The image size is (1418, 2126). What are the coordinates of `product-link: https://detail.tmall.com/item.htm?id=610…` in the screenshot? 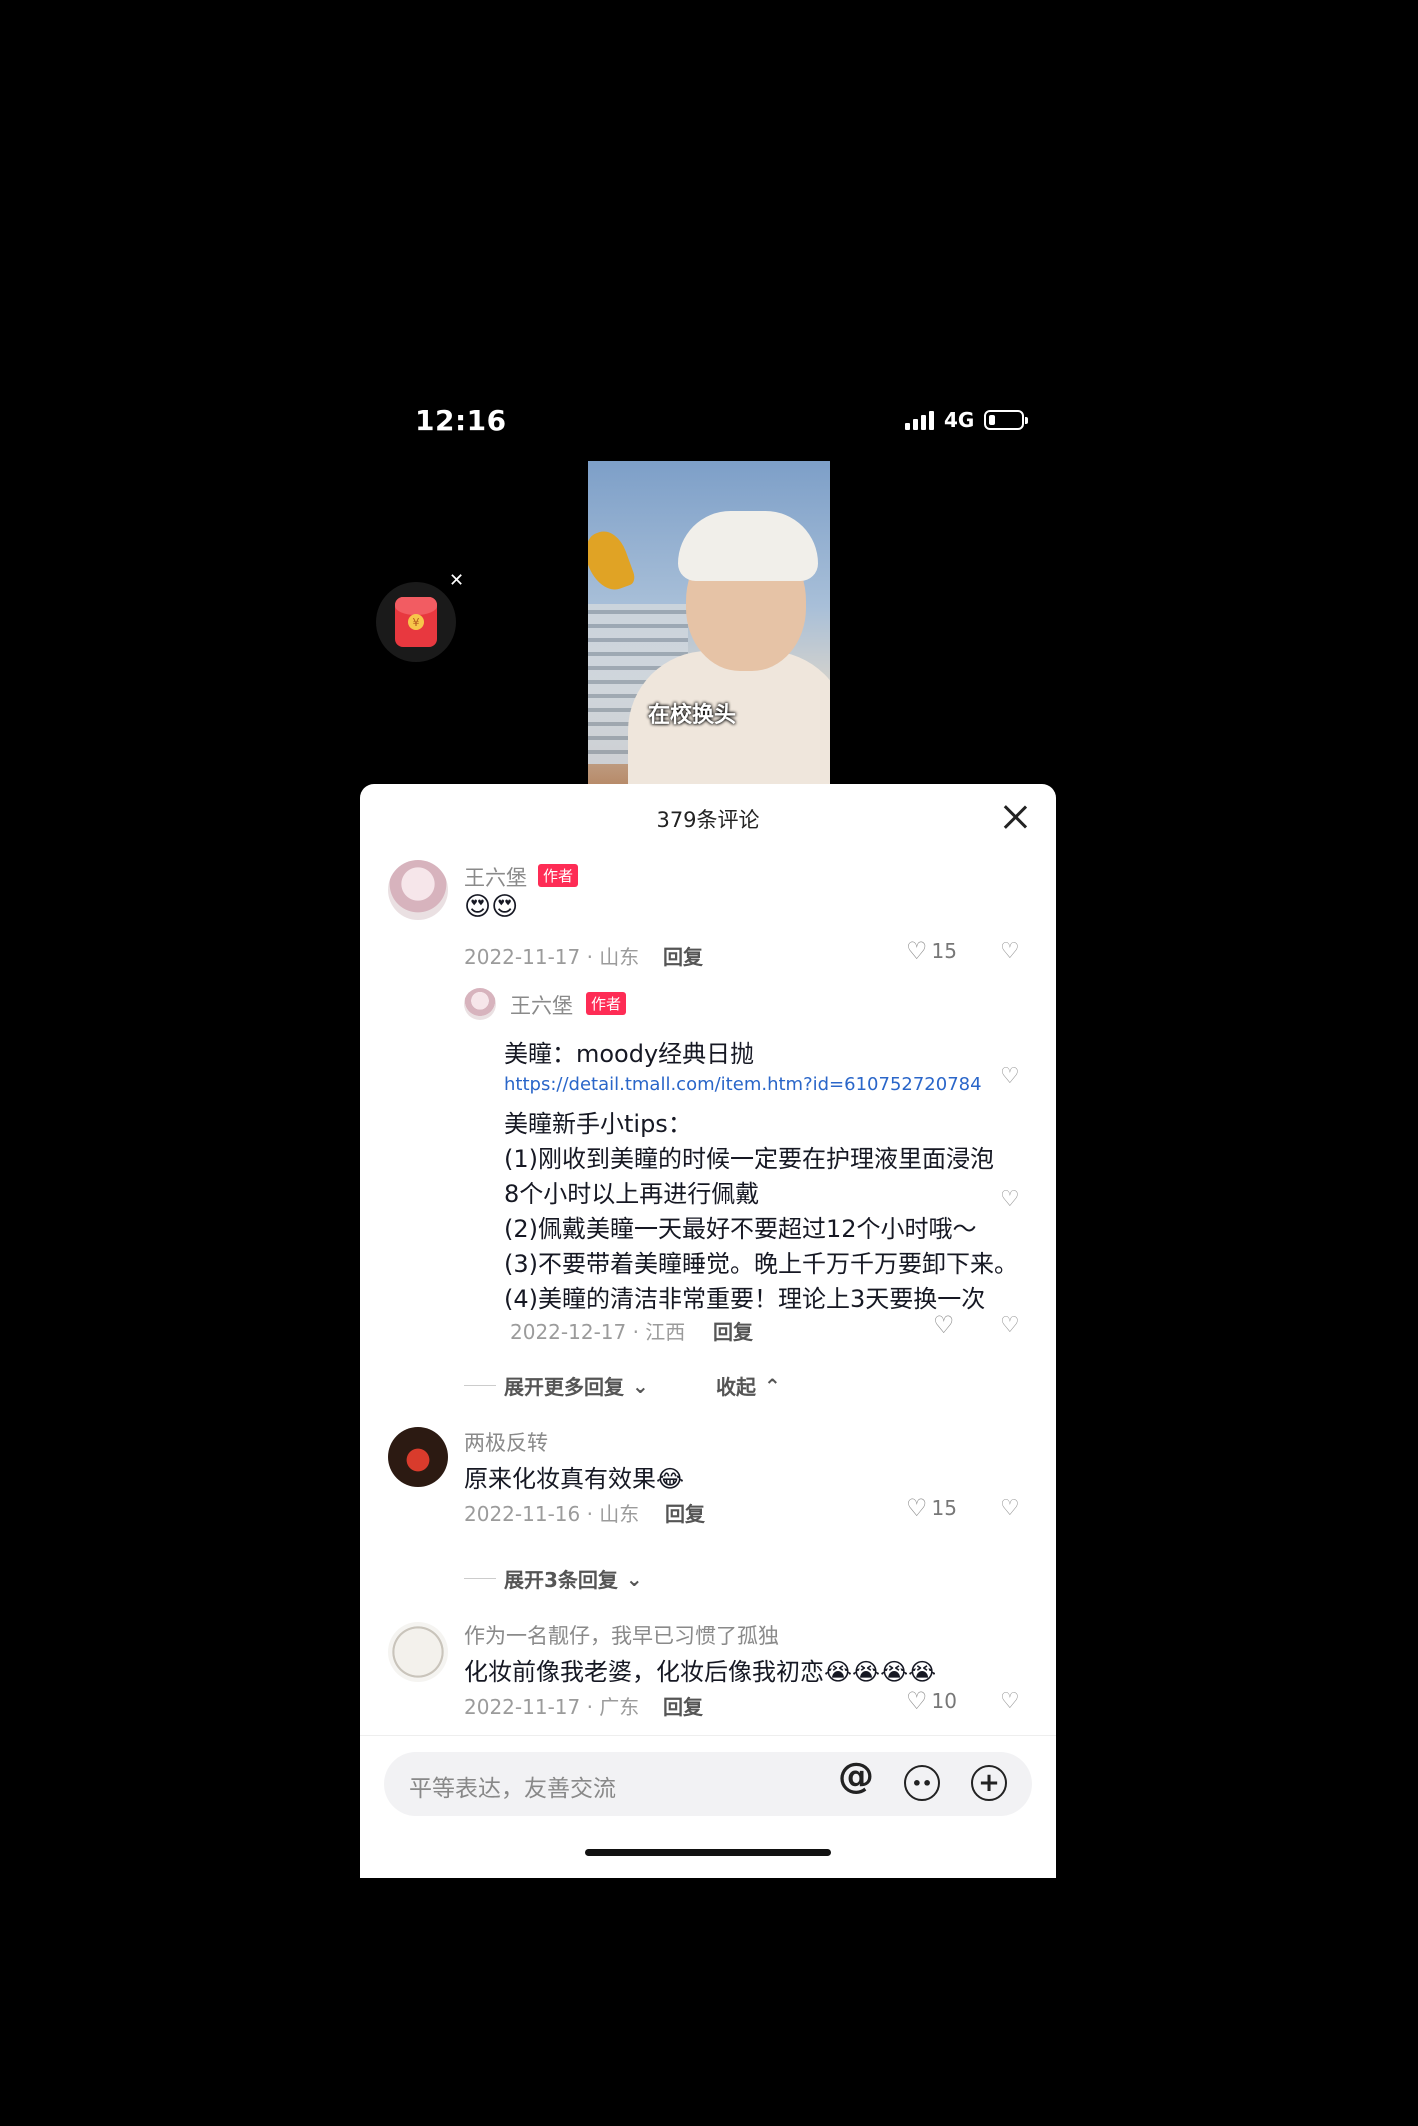 It's located at (743, 1084).